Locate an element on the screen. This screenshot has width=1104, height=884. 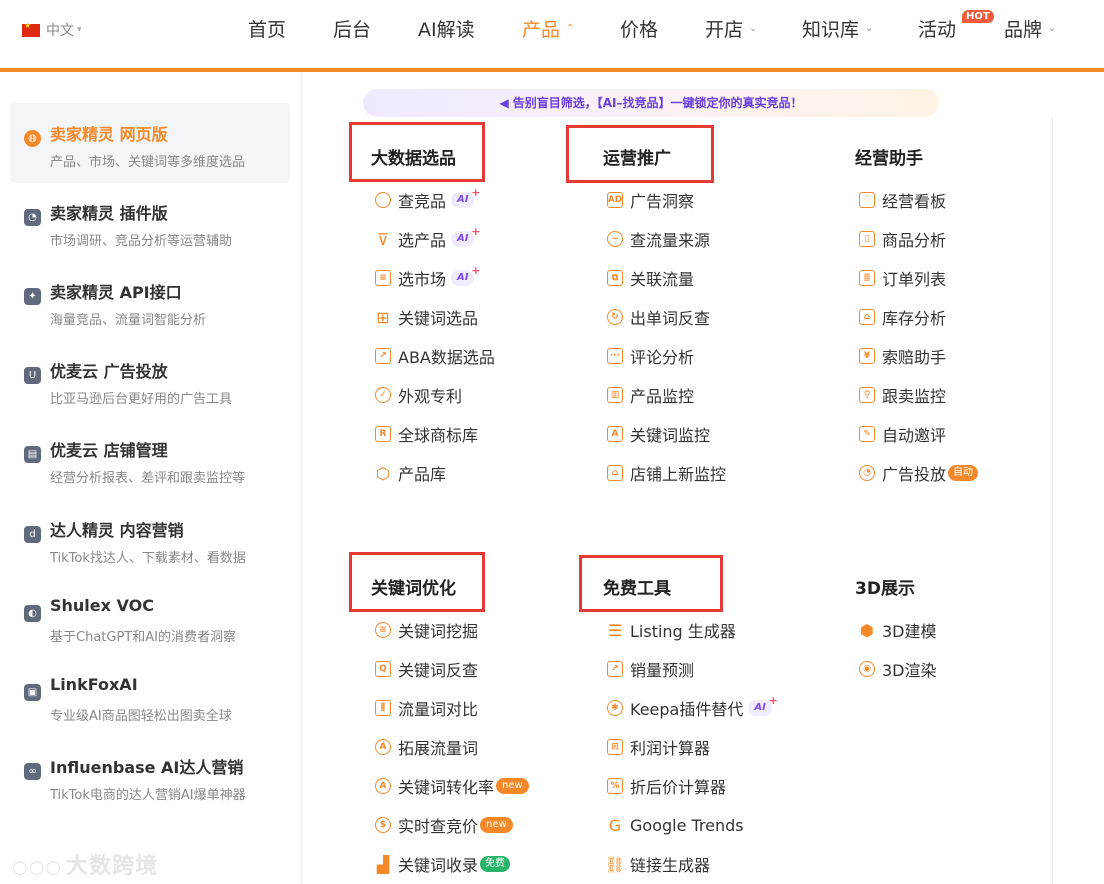
trademark-icon: R is located at coordinates (383, 434).